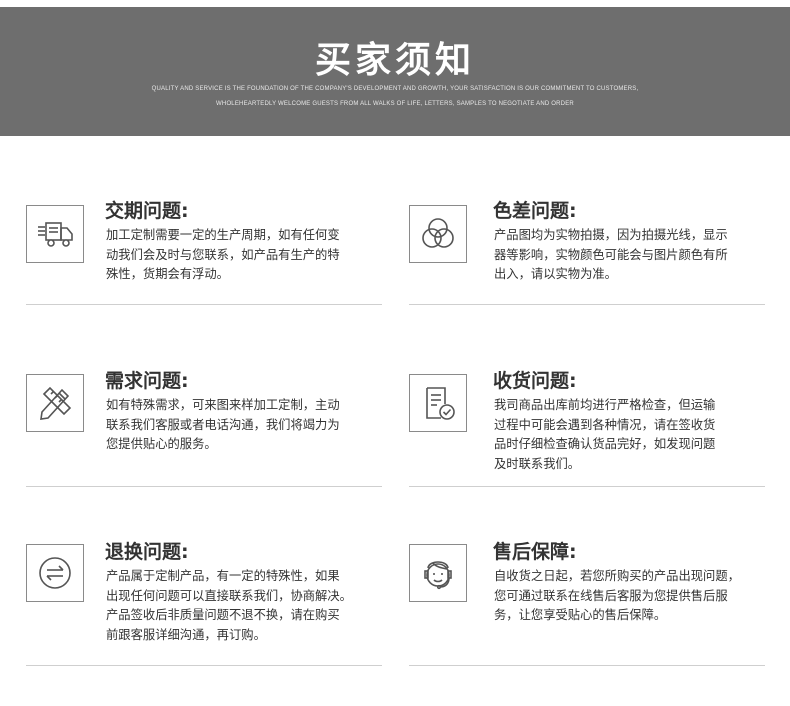  I want to click on item-title-delivery: 交期问题:, so click(147, 211).